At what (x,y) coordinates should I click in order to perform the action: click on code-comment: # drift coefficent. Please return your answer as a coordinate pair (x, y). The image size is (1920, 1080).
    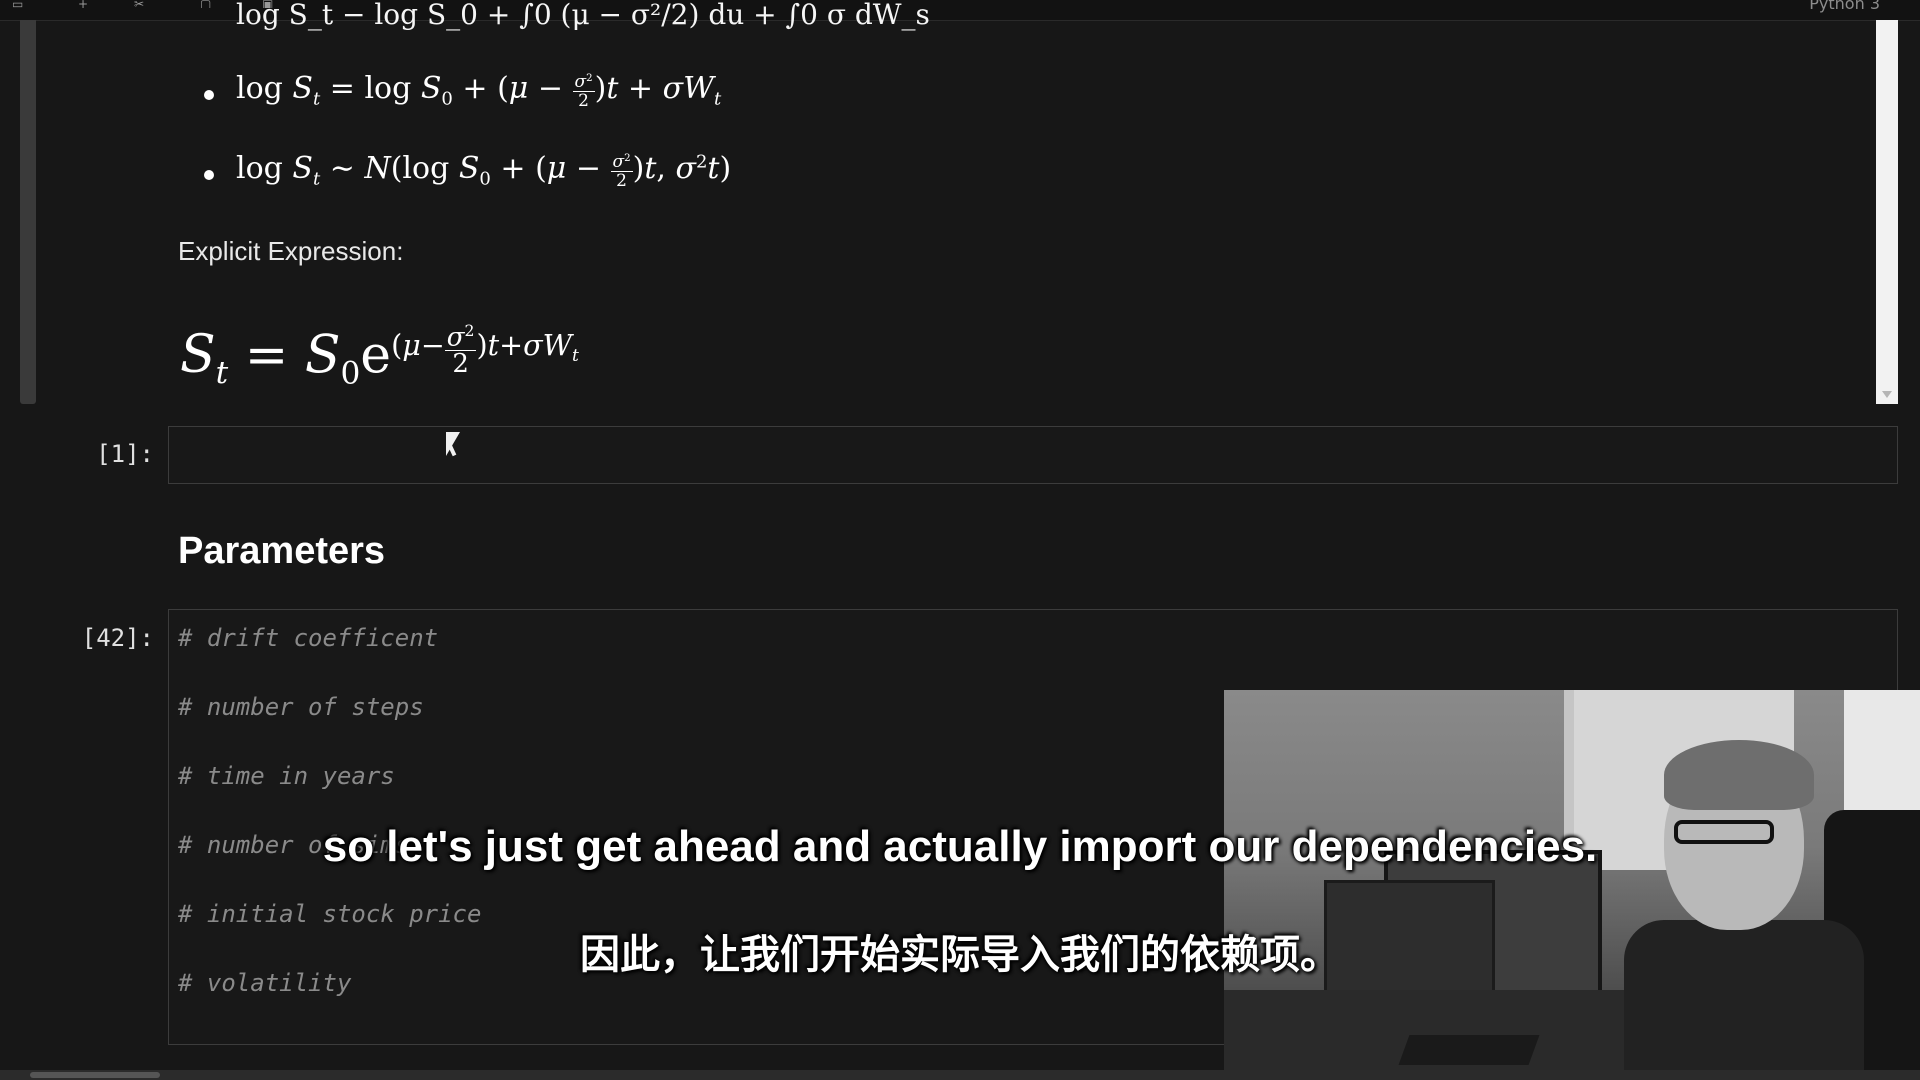
    Looking at the image, I should click on (308, 638).